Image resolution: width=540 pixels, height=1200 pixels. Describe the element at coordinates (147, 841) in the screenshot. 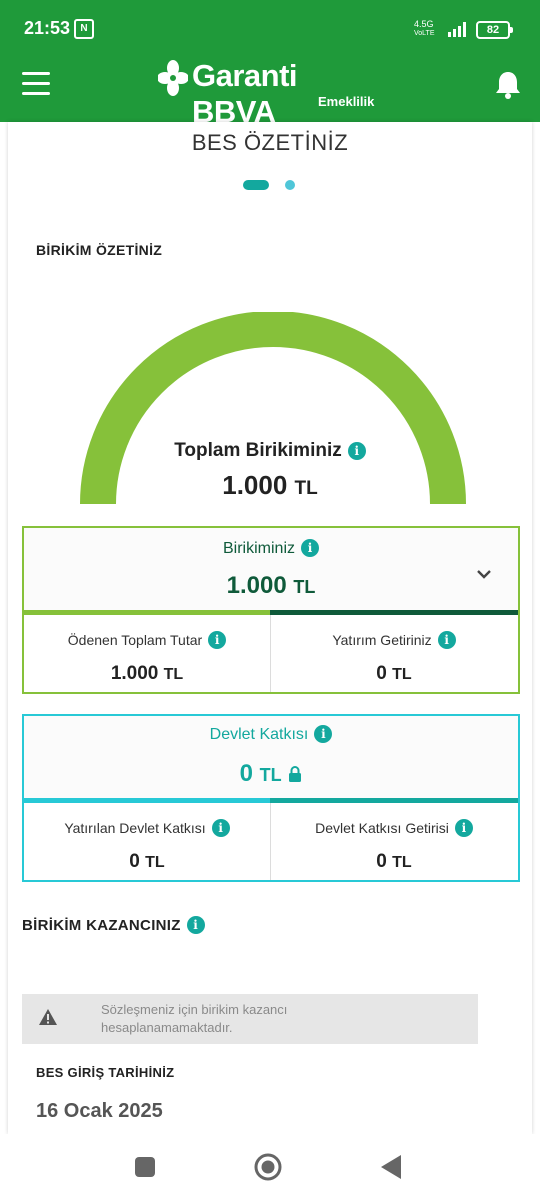

I see `deposited-contribution-cell: Yatırılan Devlet Katkısı i 0 TL` at that location.